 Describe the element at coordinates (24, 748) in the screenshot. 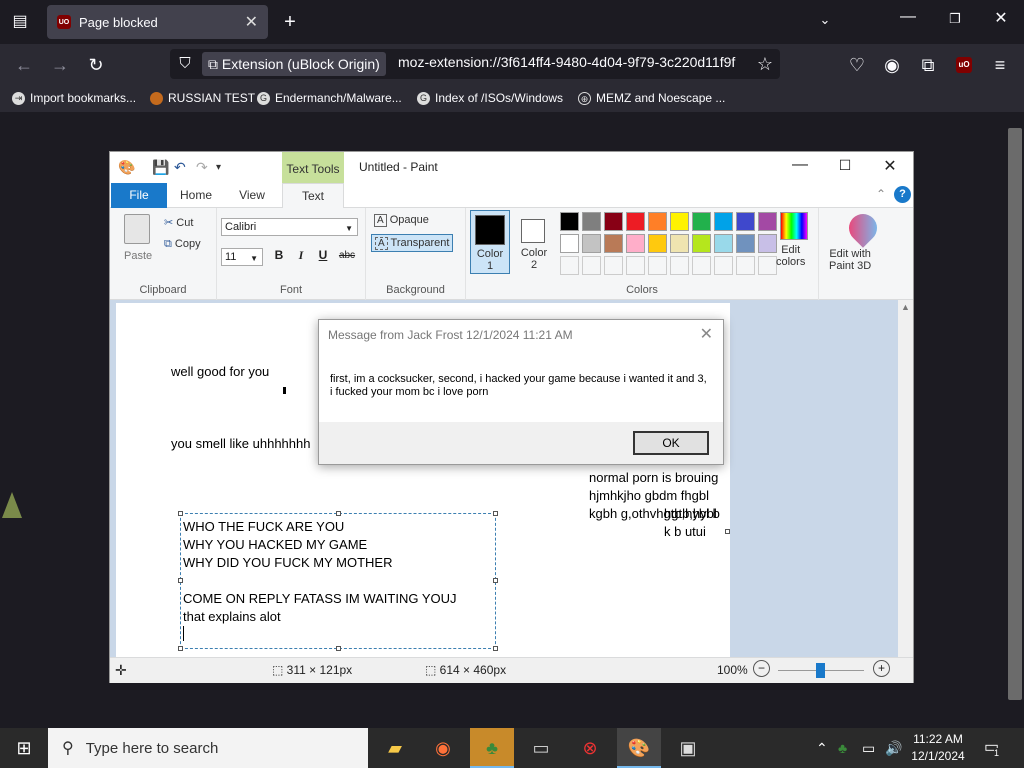

I see `windows-start-icon: ⊞` at that location.